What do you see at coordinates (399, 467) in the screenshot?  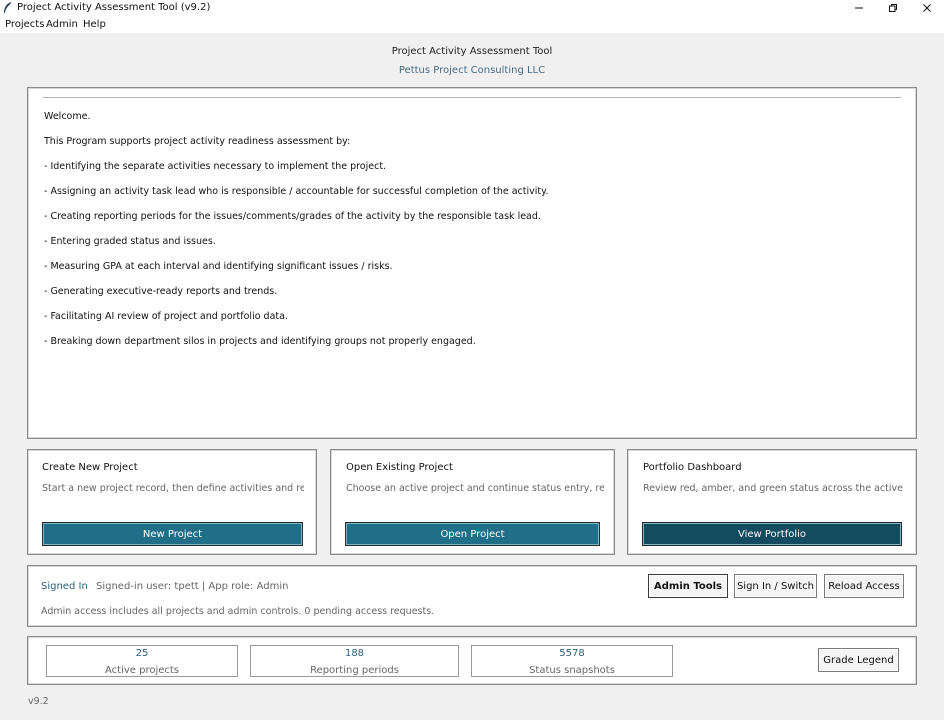 I see `card-title: Open Existing Project` at bounding box center [399, 467].